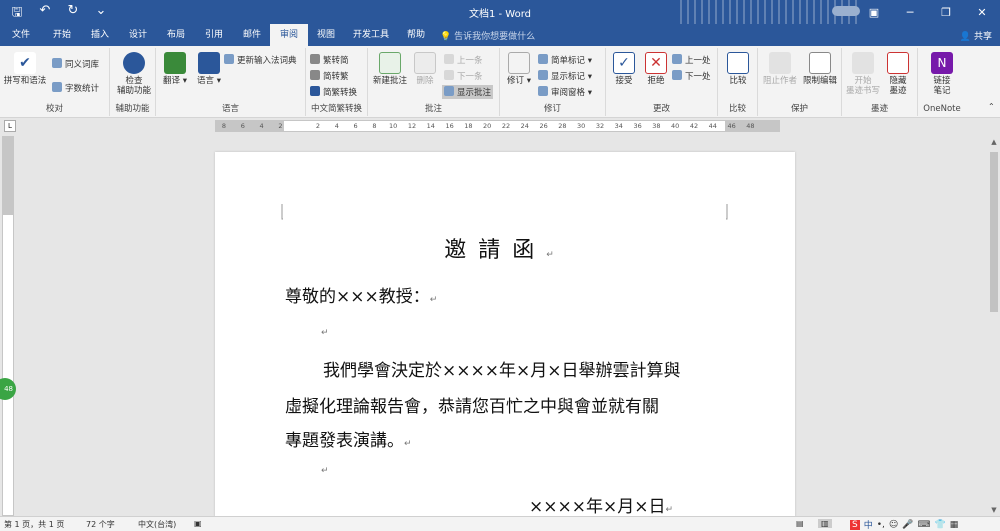 Image resolution: width=1000 pixels, height=531 pixels. Describe the element at coordinates (134, 63) in the screenshot. I see `accessibility-icon` at that location.